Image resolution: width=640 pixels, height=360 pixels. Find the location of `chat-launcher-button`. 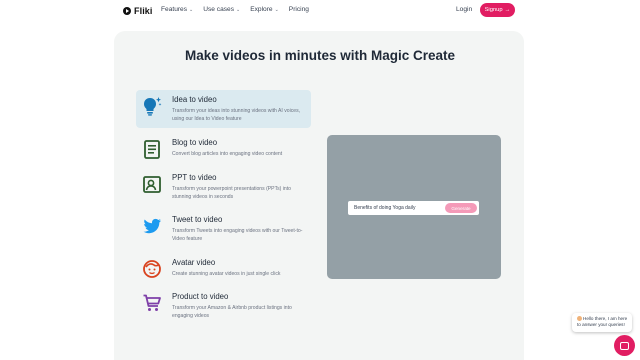

chat-launcher-button is located at coordinates (624, 345).